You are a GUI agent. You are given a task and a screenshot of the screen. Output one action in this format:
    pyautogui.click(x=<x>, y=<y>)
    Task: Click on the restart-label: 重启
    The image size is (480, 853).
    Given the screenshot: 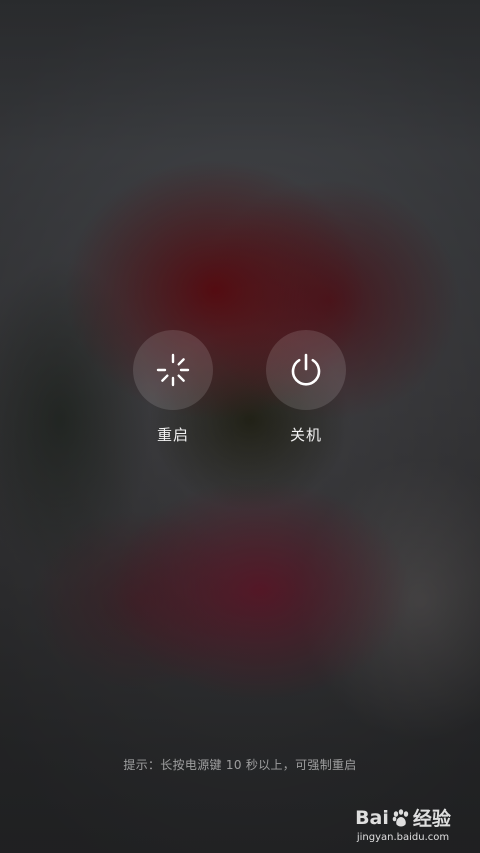 What is the action you would take?
    pyautogui.click(x=172, y=435)
    